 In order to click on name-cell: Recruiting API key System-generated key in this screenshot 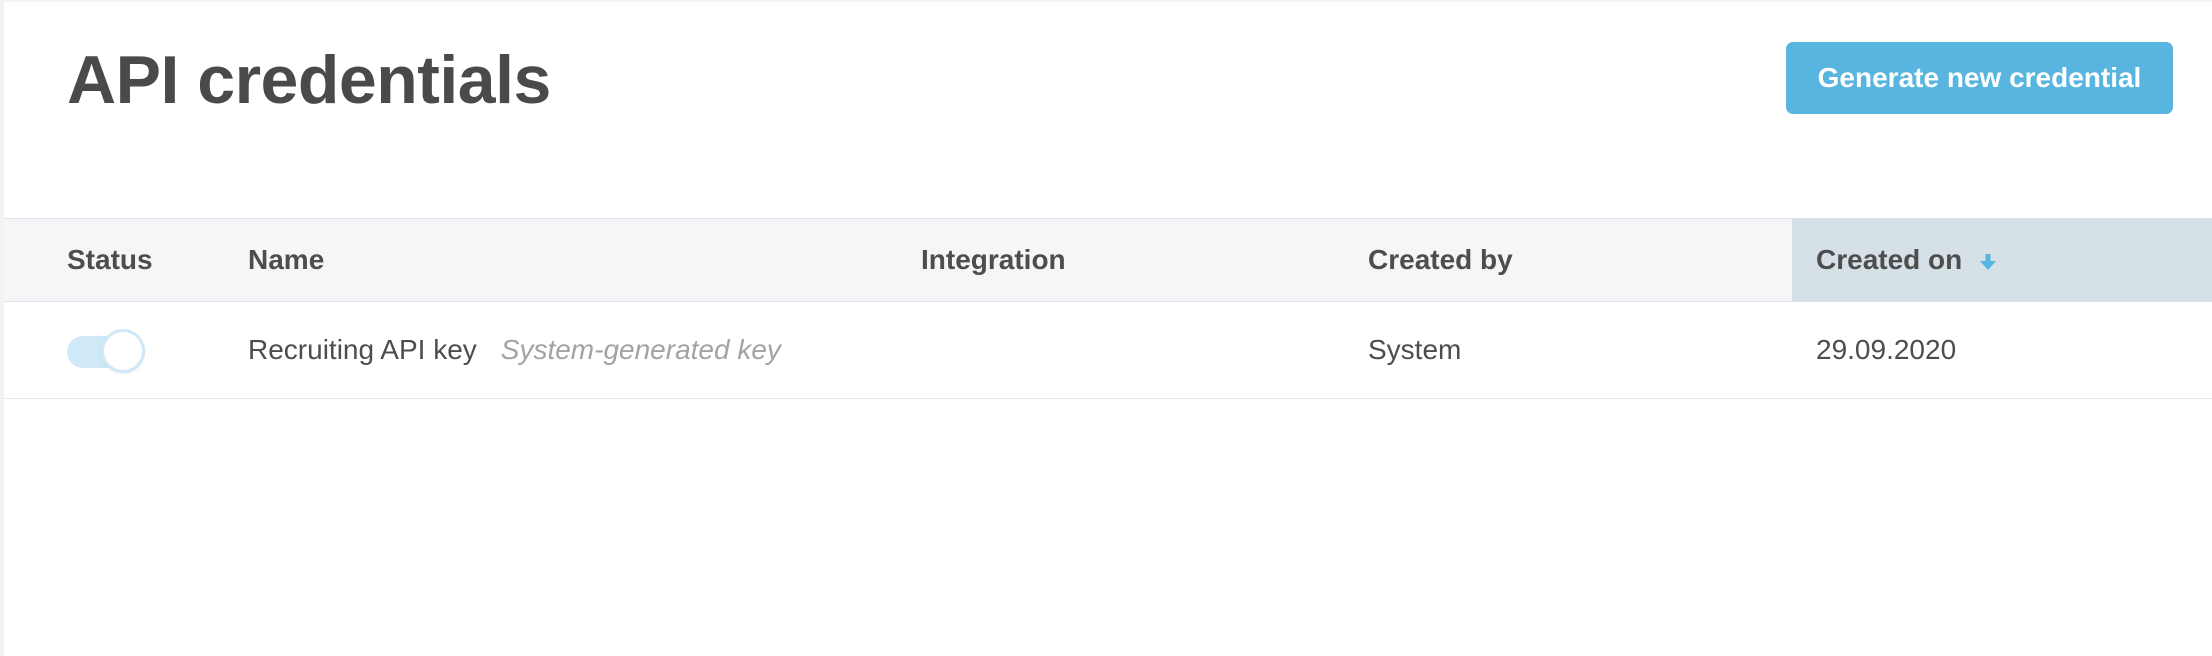, I will do `click(514, 350)`.